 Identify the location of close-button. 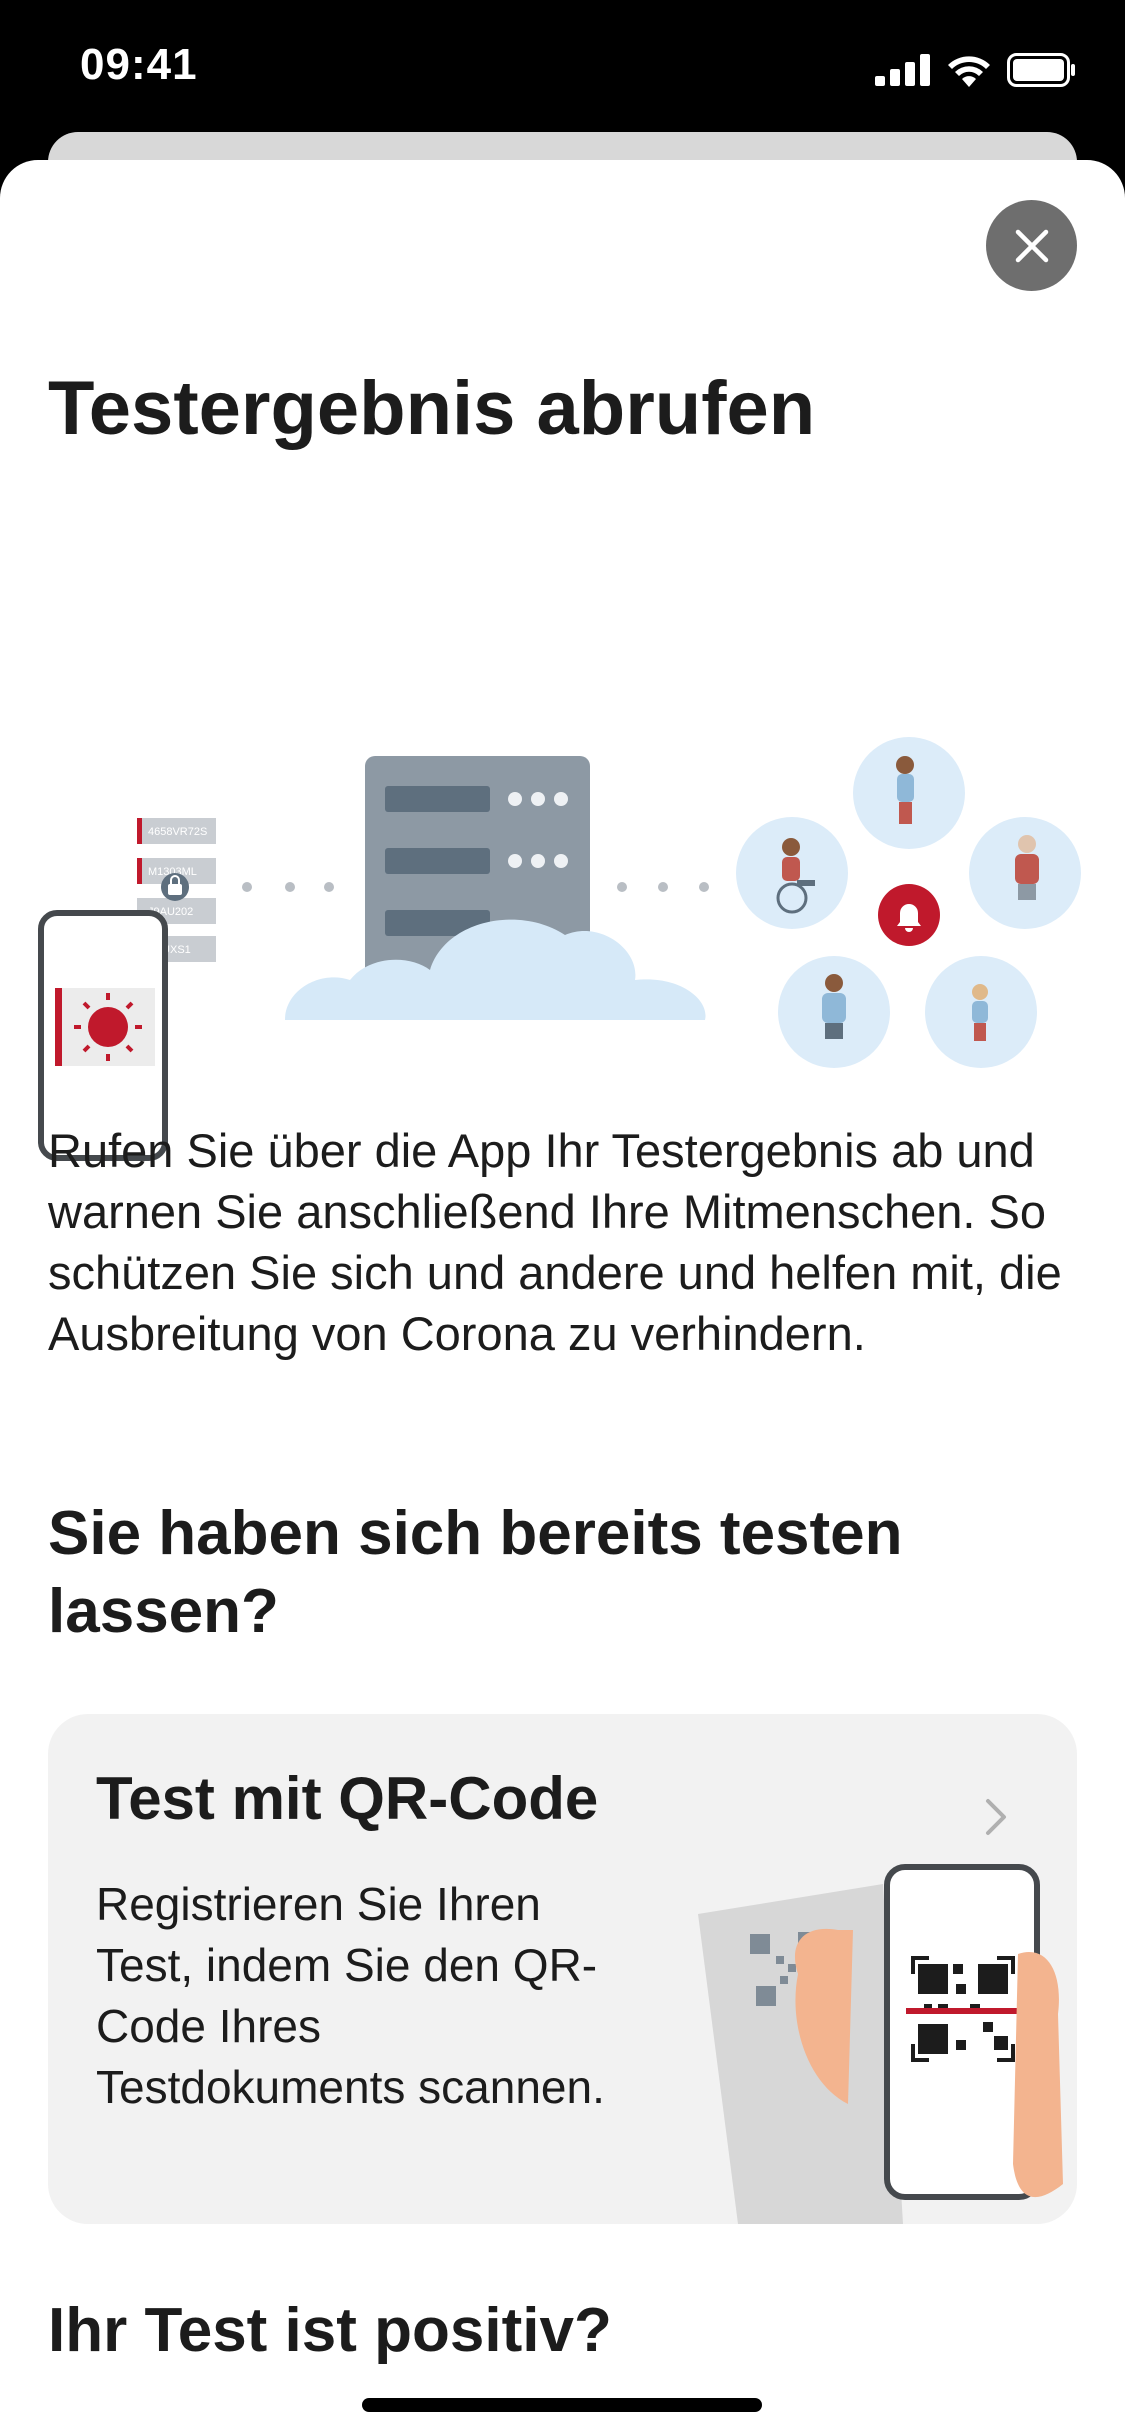
(1031, 245).